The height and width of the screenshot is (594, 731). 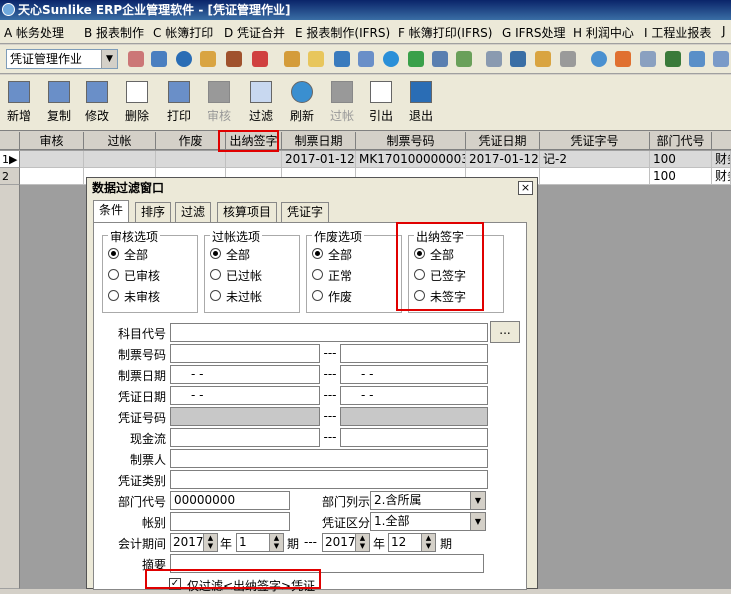 I want to click on cert-date-from: - -, so click(x=245, y=395).